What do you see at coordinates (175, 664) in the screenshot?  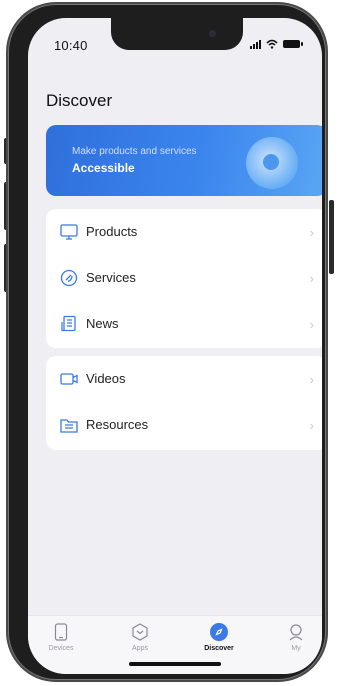 I see `home-indicator` at bounding box center [175, 664].